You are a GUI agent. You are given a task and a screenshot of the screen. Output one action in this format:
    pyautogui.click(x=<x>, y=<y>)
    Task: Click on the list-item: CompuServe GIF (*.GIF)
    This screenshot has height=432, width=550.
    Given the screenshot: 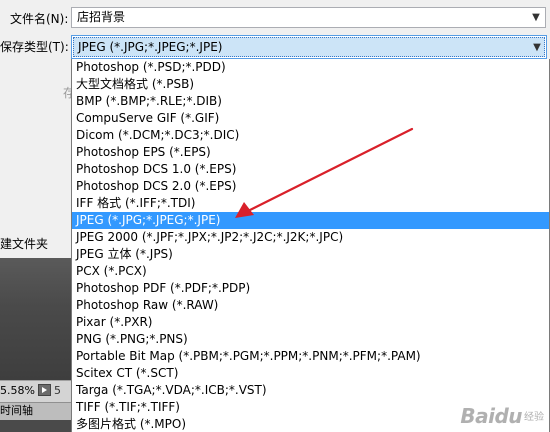 What is the action you would take?
    pyautogui.click(x=310, y=118)
    